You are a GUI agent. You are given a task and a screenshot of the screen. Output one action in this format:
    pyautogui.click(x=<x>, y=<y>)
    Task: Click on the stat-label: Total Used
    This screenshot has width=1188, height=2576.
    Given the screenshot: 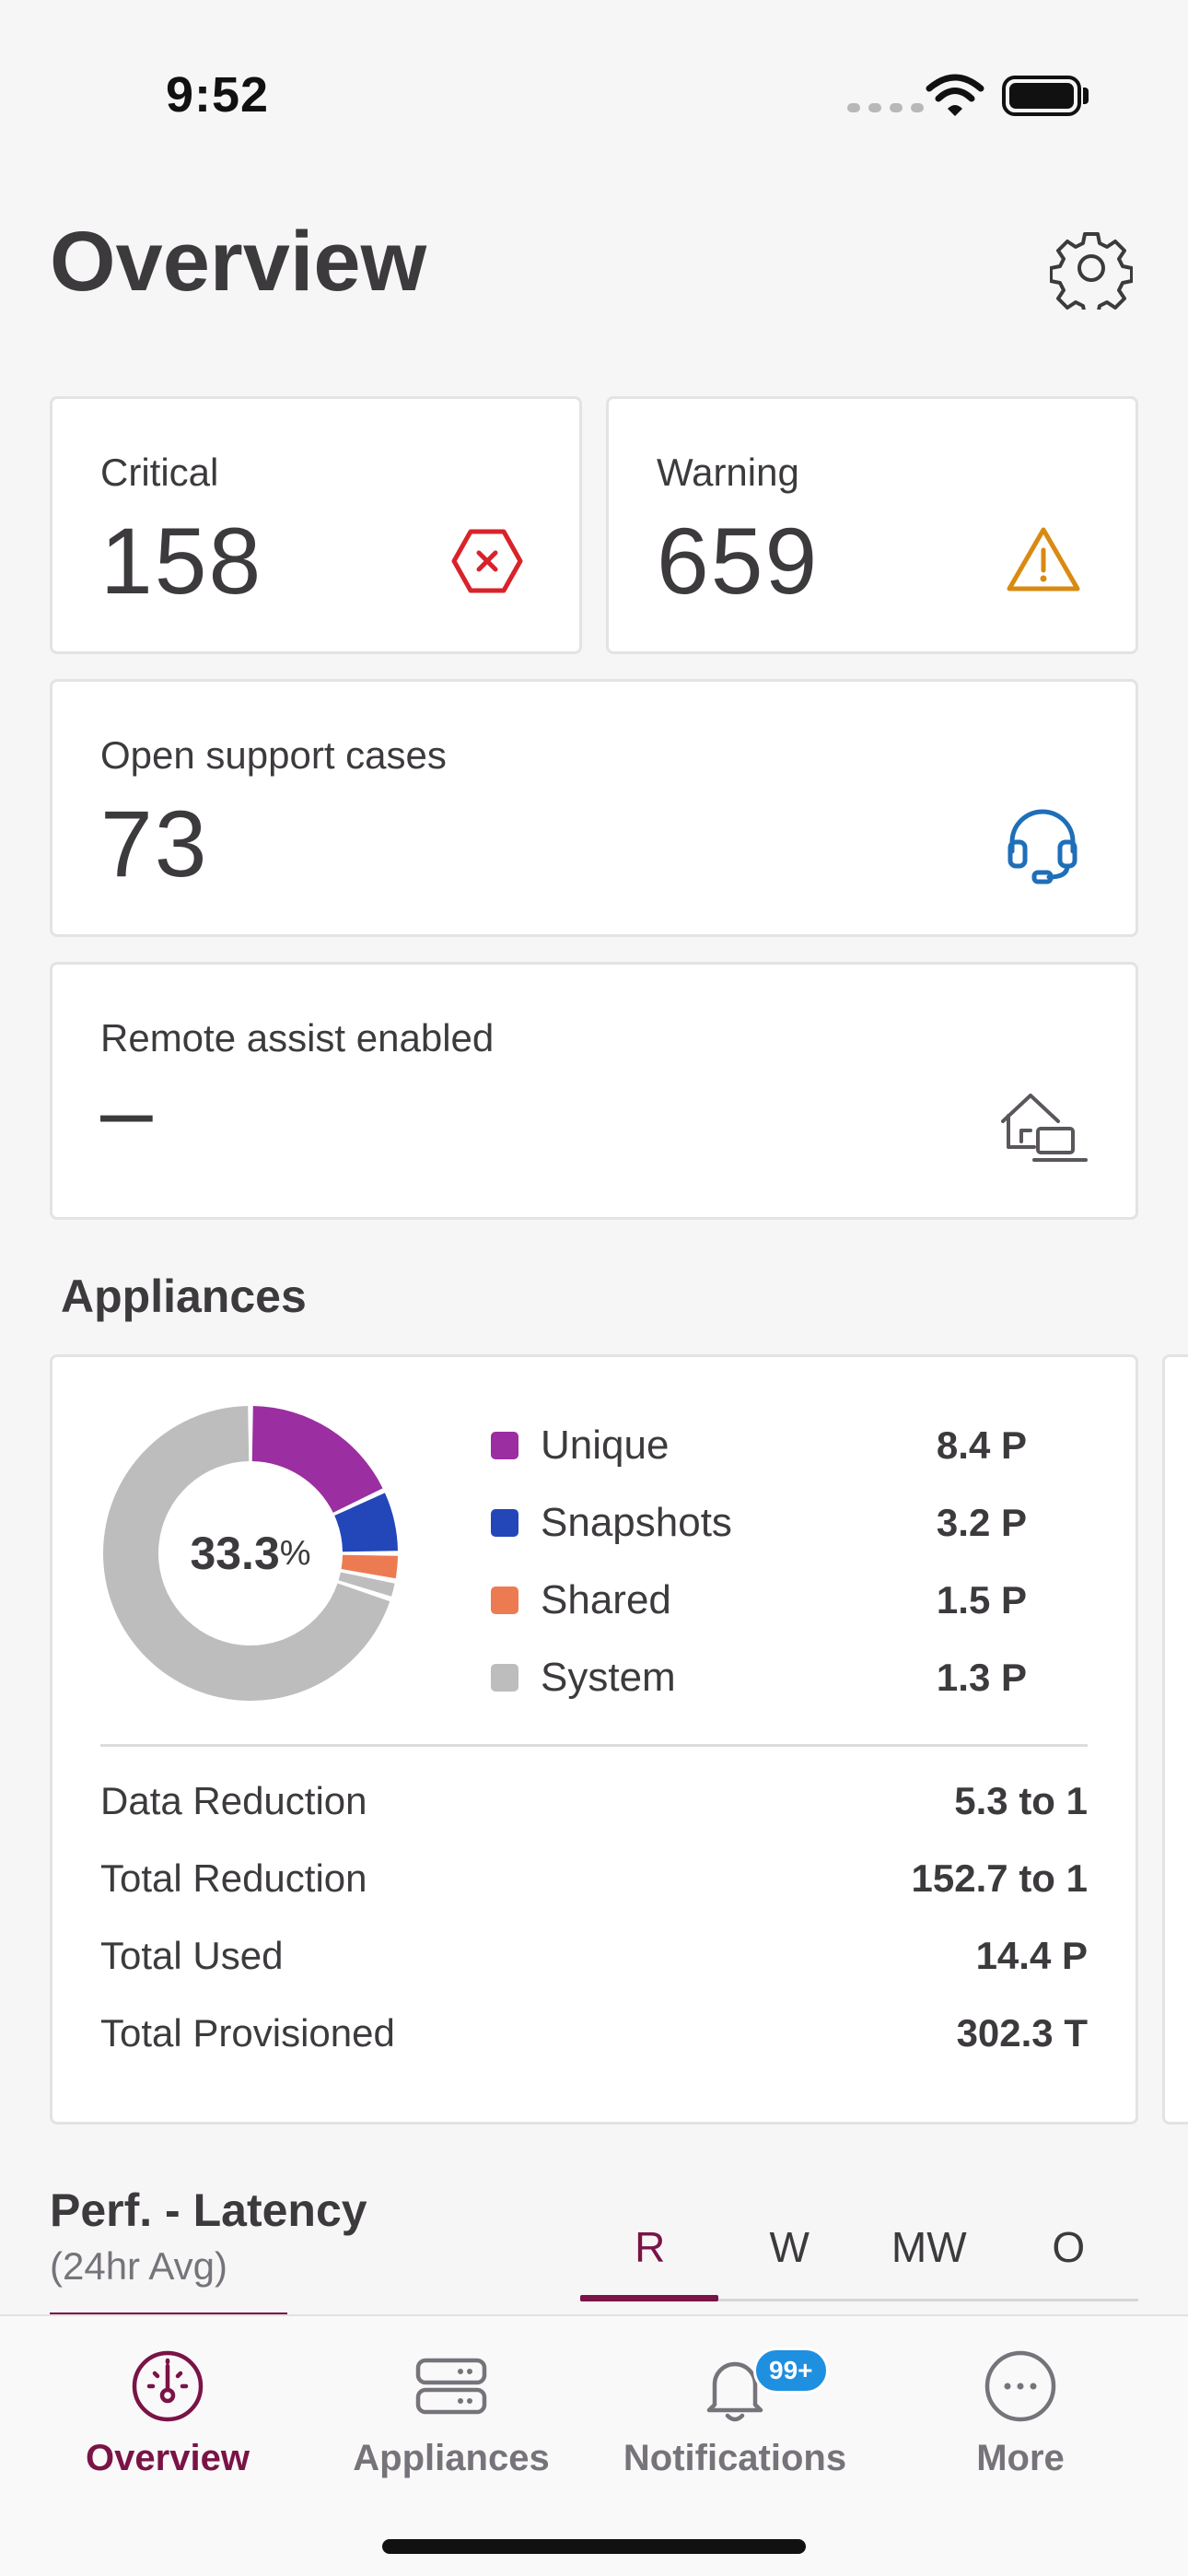 What is the action you would take?
    pyautogui.click(x=192, y=1956)
    